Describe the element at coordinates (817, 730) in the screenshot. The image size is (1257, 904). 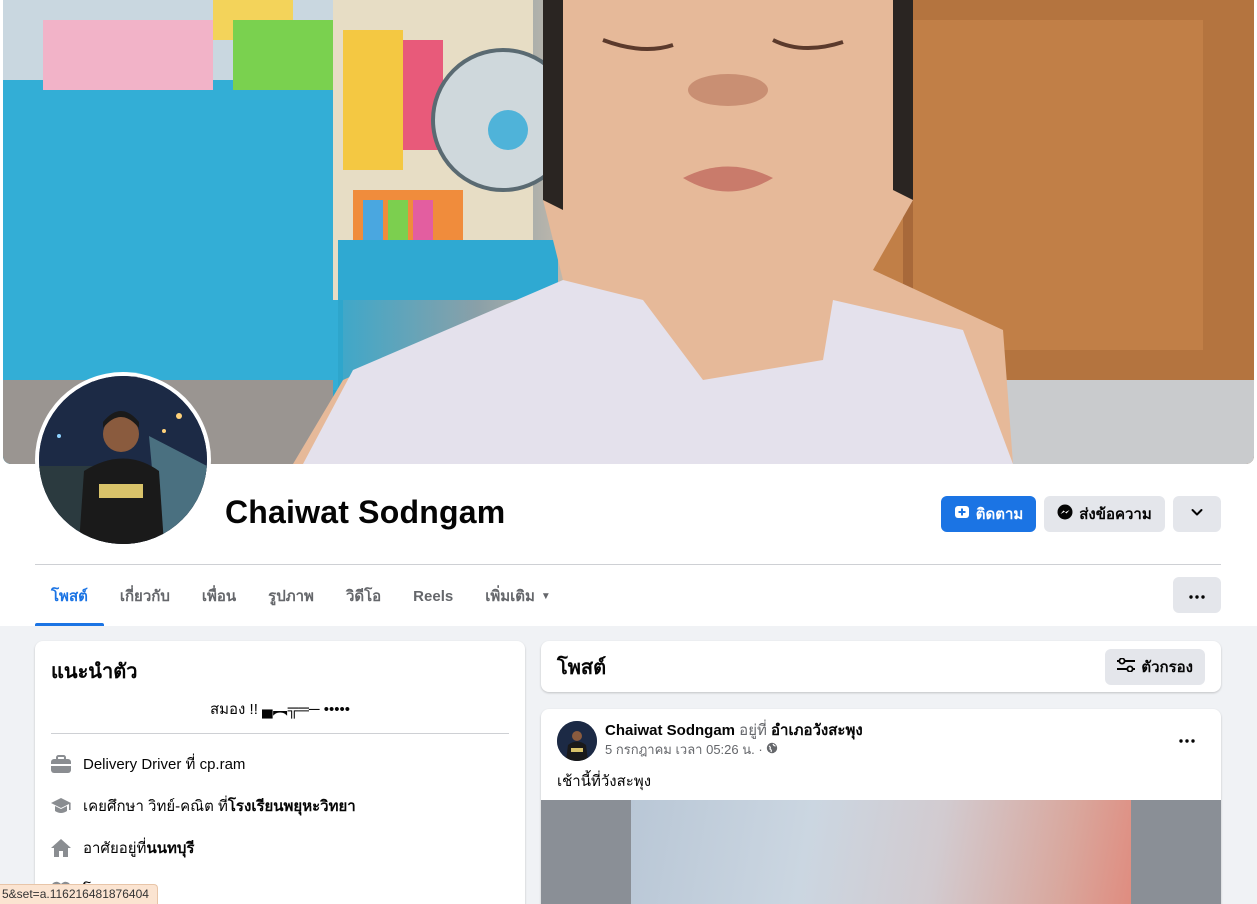
I see `post-location: อำเภอวังสะพุง` at that location.